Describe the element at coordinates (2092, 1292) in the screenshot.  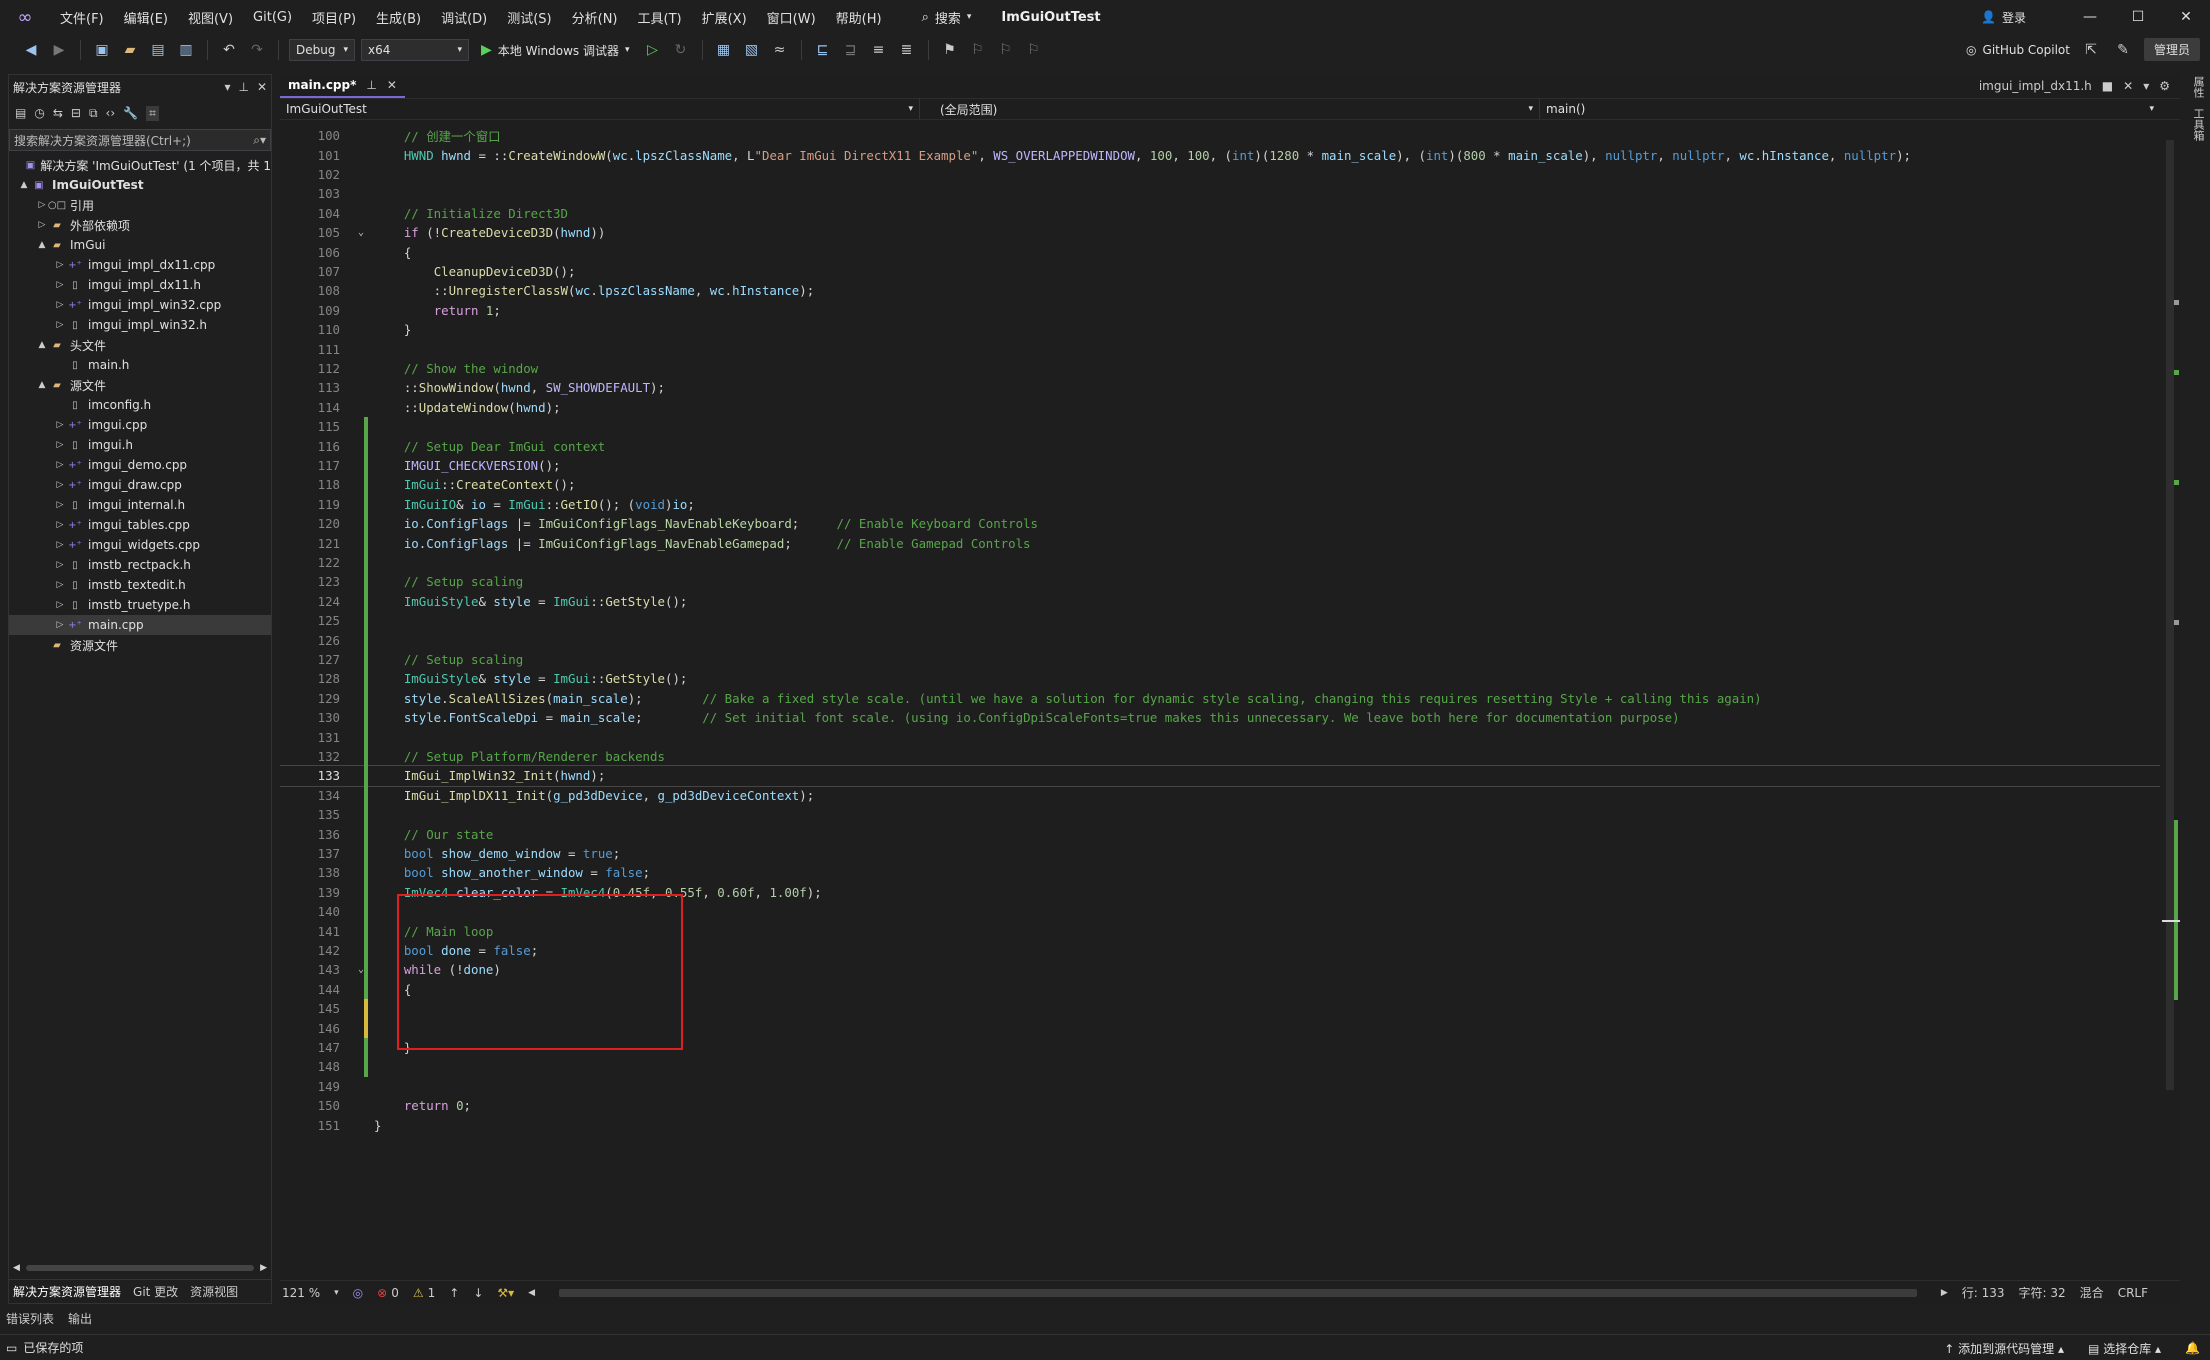
I see `tabs-mode: 混合` at that location.